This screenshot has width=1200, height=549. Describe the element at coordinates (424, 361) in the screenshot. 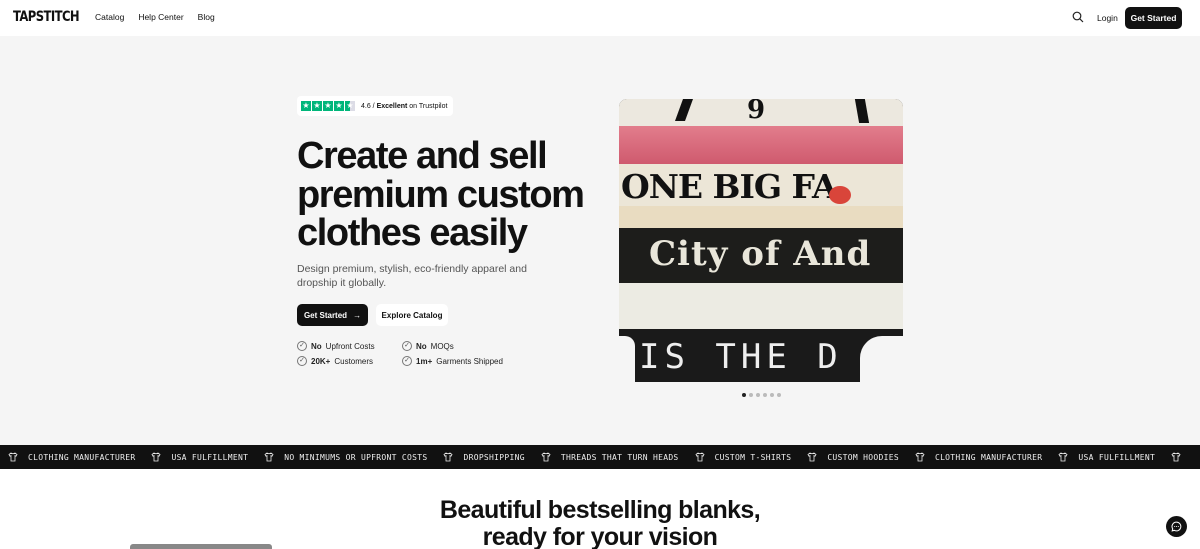

I see `feature-bold: 1m+` at that location.